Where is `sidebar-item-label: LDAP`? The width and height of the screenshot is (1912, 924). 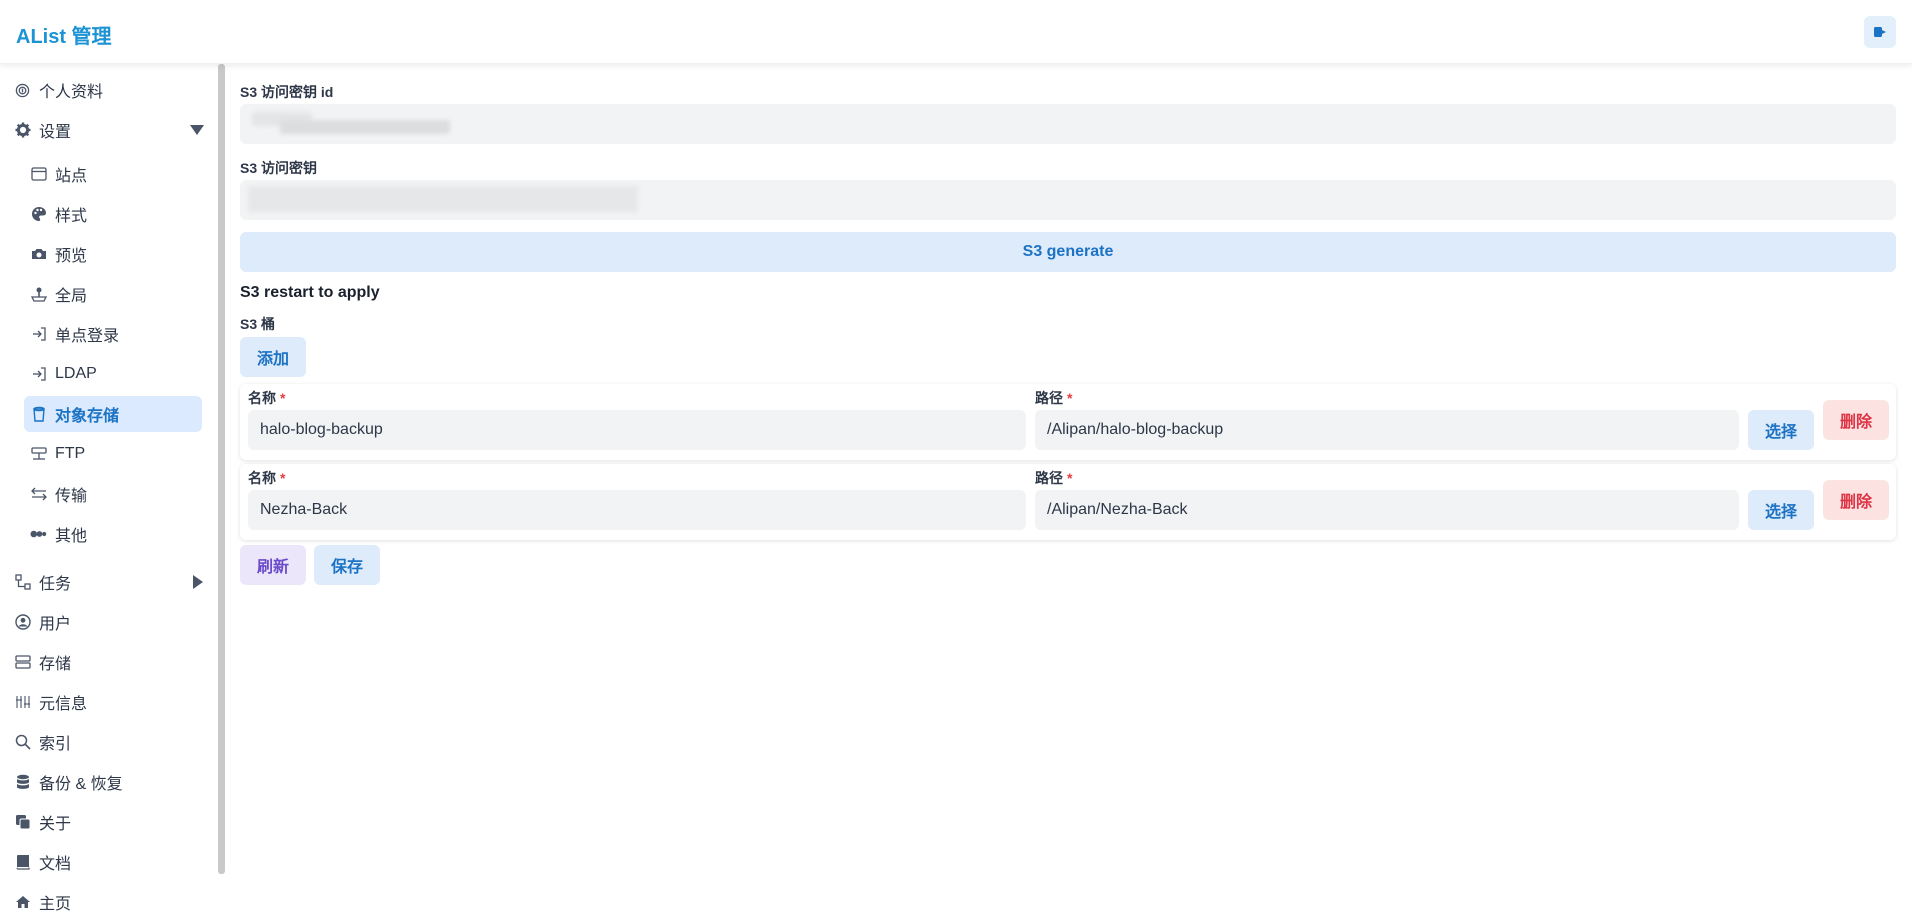
sidebar-item-label: LDAP is located at coordinates (76, 373).